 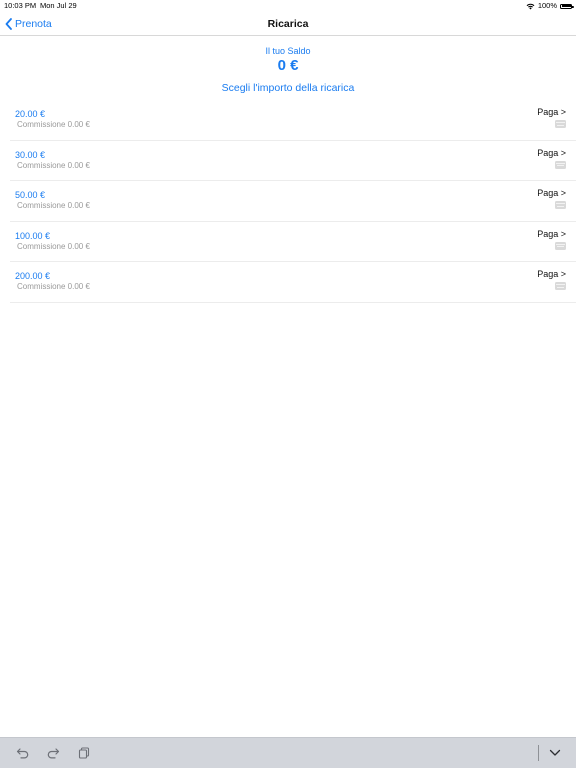 What do you see at coordinates (30, 114) in the screenshot?
I see `amount-value: 20.00 €` at bounding box center [30, 114].